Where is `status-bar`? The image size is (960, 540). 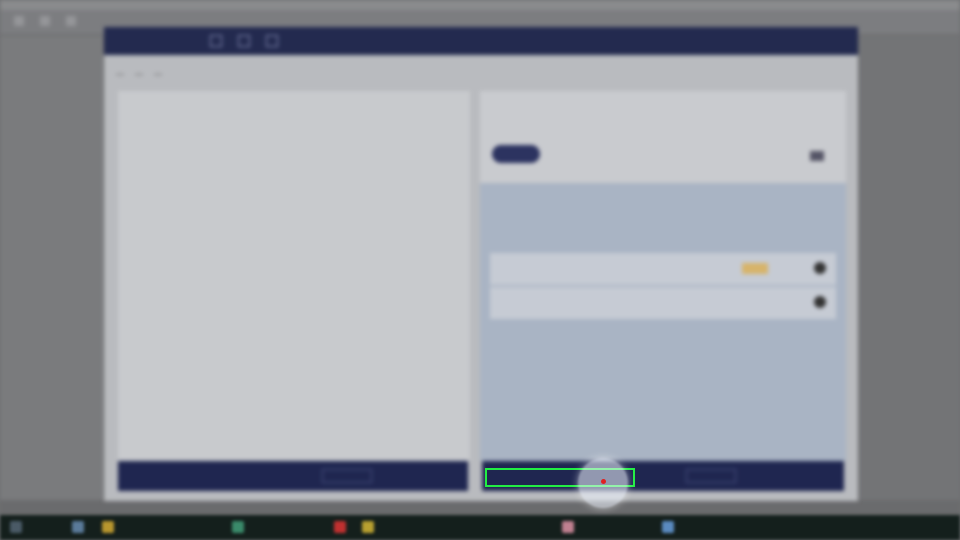
status-bar is located at coordinates (480, 507).